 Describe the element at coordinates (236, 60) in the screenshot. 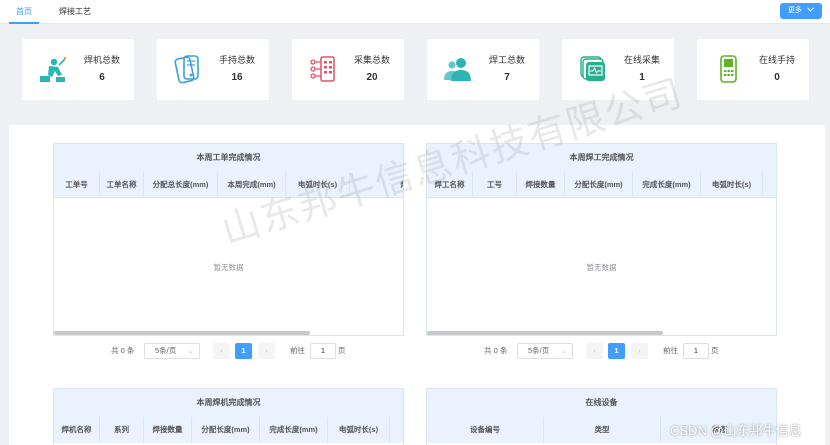

I see `stat-label: 手持总数` at that location.